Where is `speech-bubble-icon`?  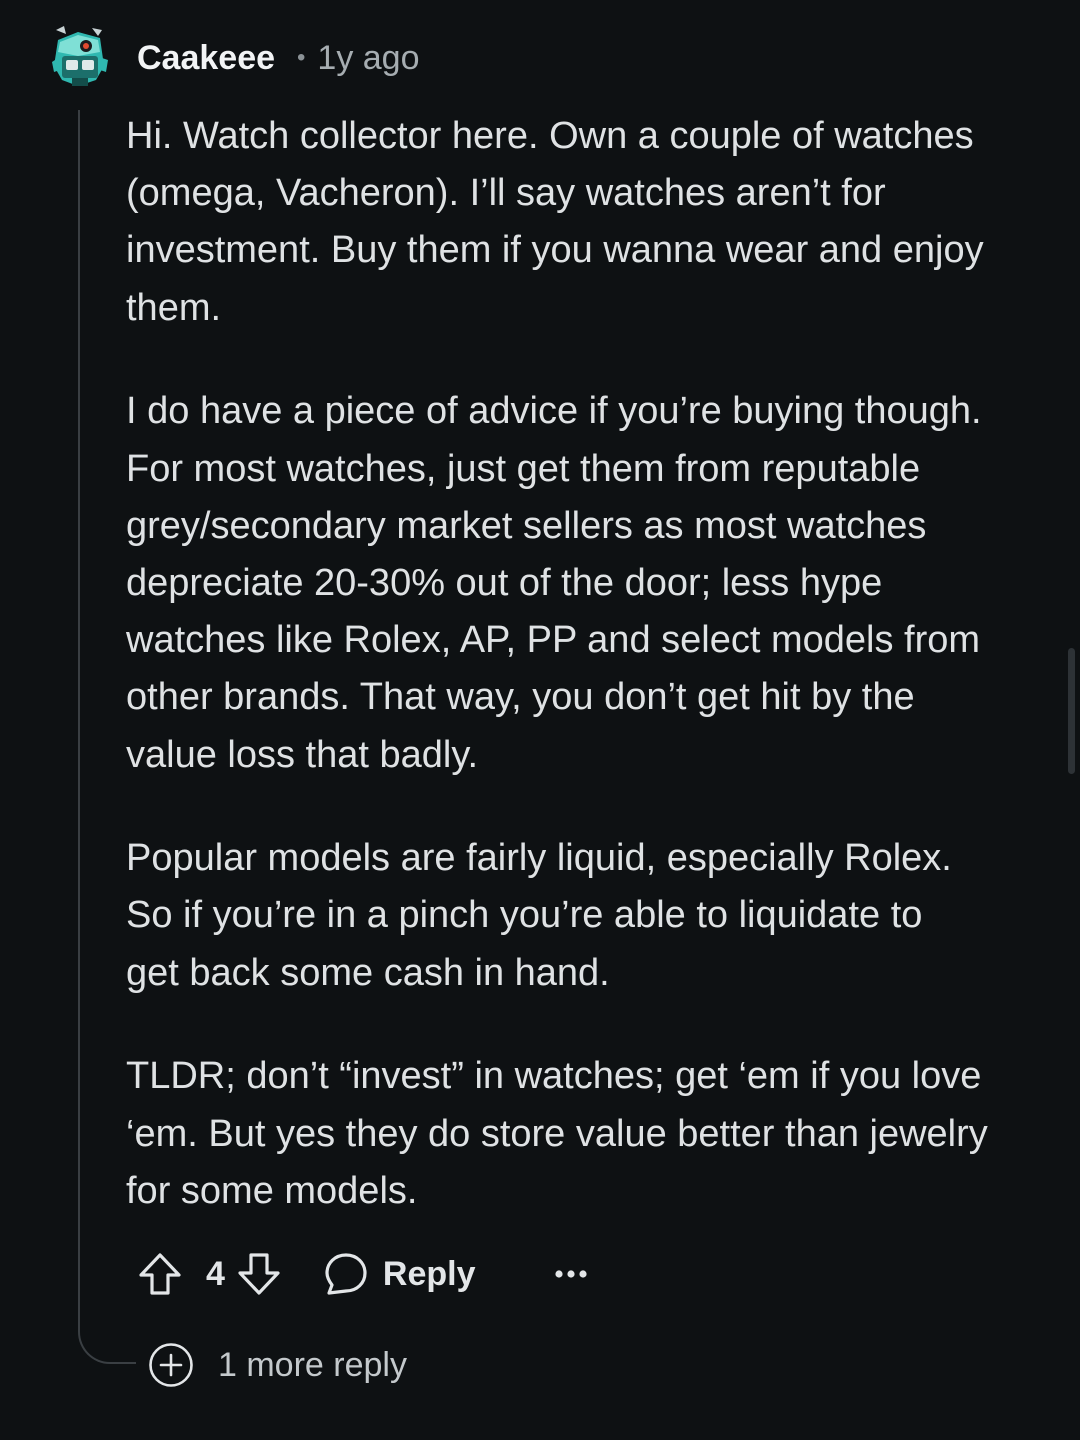
speech-bubble-icon is located at coordinates (346, 1274).